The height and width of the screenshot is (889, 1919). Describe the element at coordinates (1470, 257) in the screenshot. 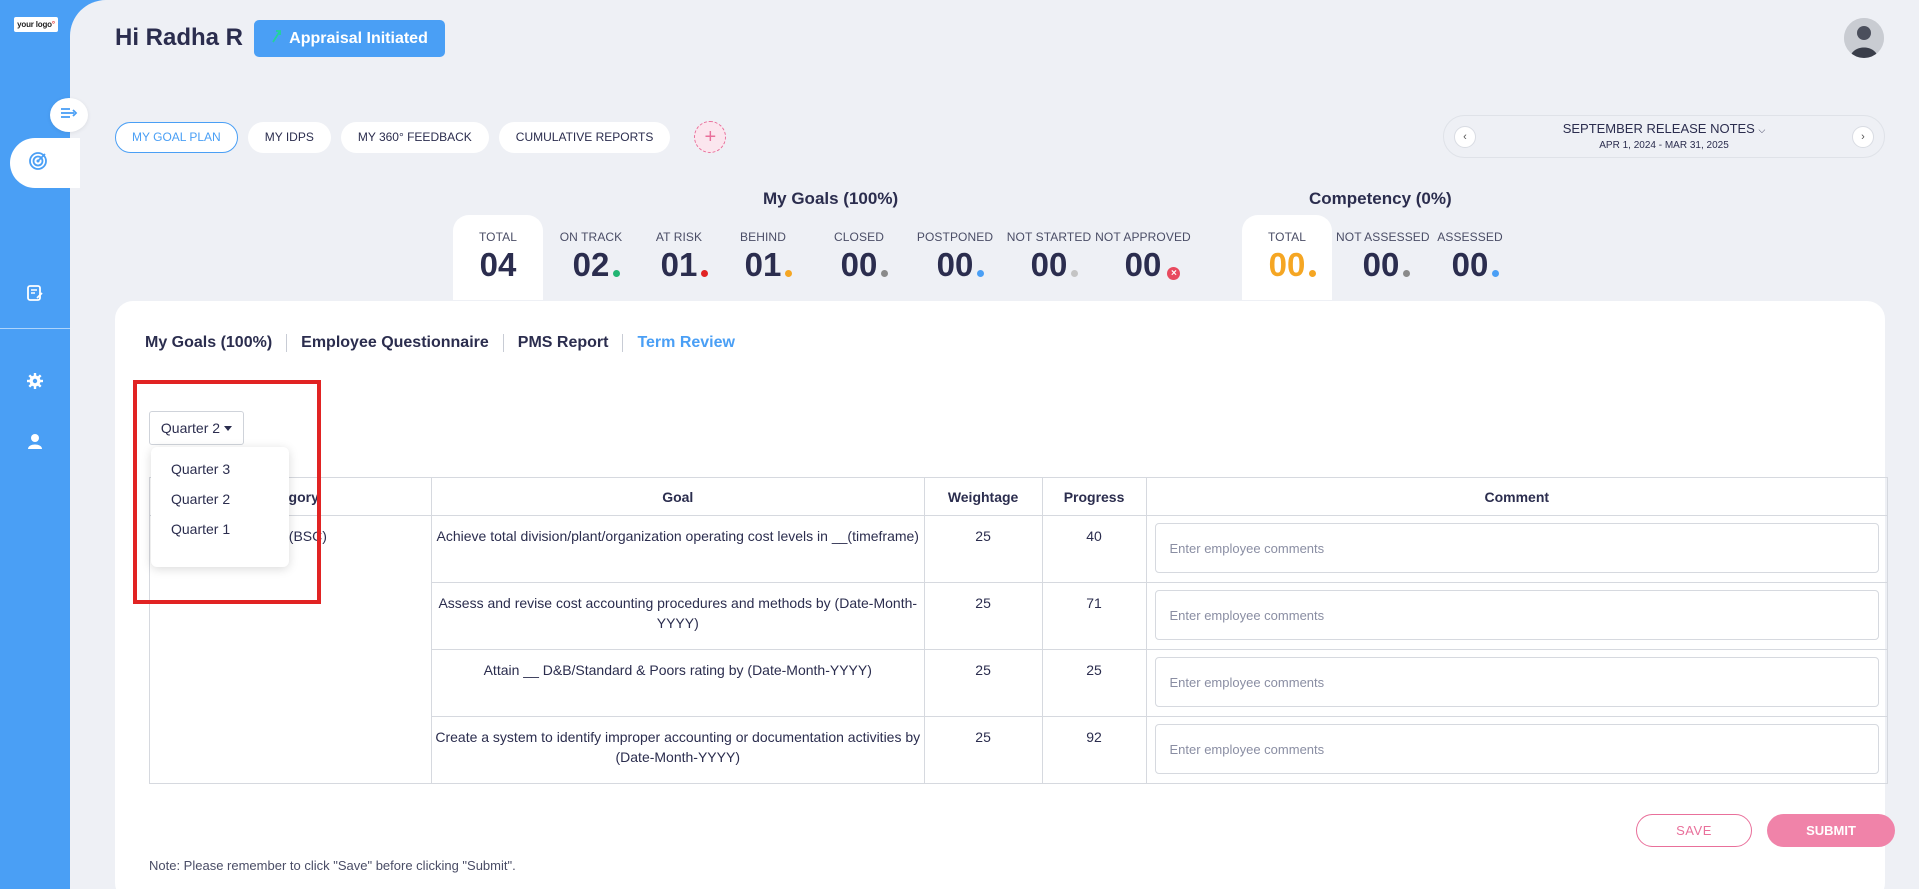

I see `stat-assessed: ASSESSED 00` at that location.